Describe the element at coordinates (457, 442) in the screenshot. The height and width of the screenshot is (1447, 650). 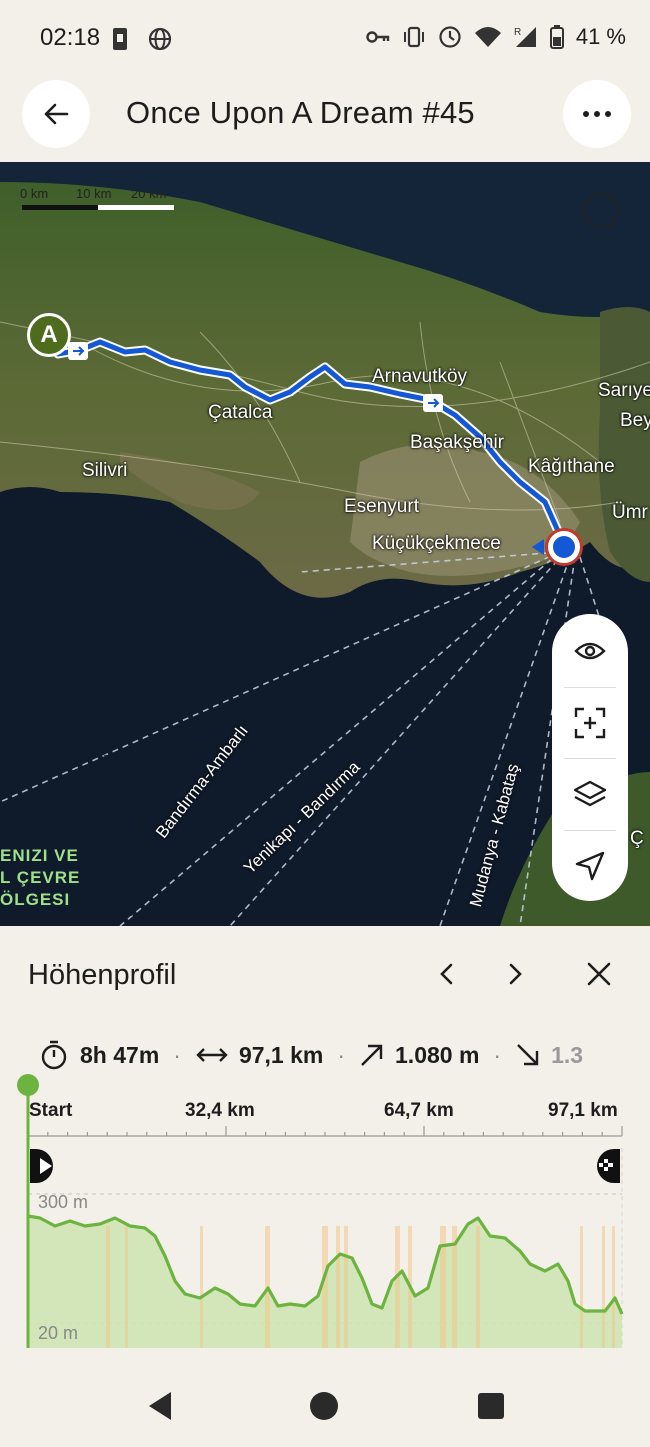
I see `place-label: Başakşehir` at that location.